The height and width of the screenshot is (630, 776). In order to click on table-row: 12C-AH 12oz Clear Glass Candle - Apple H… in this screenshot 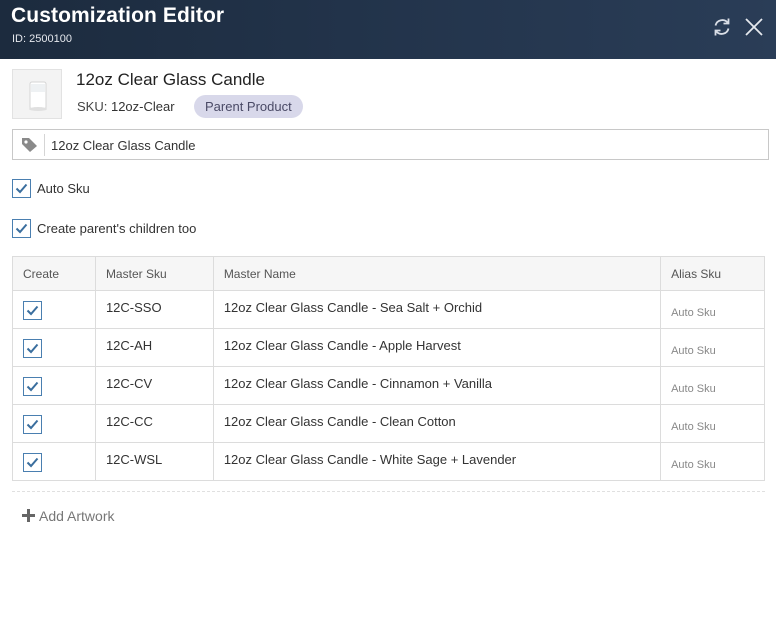, I will do `click(388, 347)`.